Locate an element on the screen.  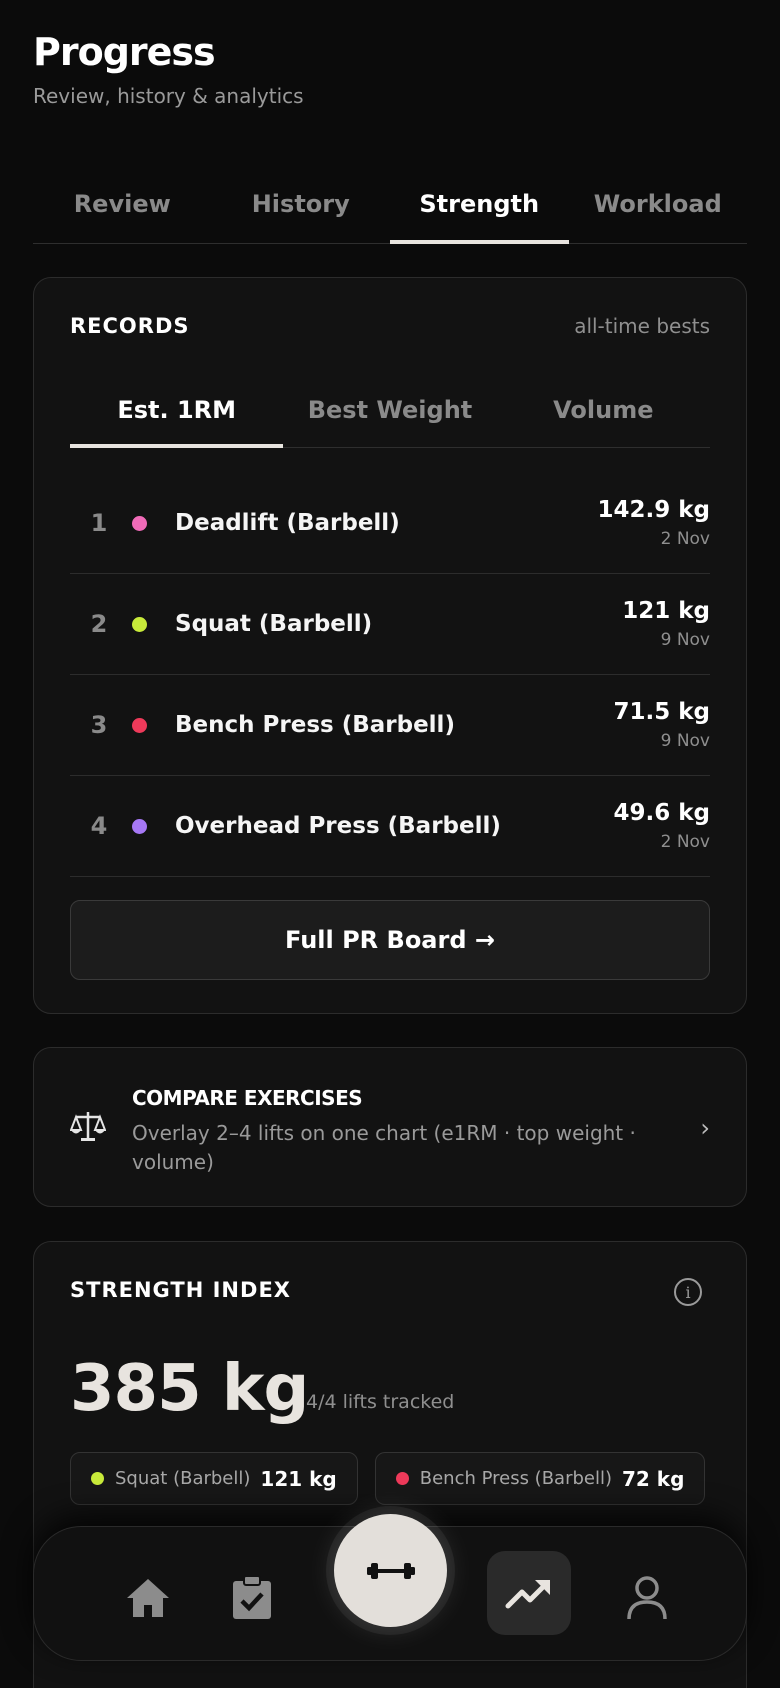
record-value: 49.6 kg is located at coordinates (661, 813).